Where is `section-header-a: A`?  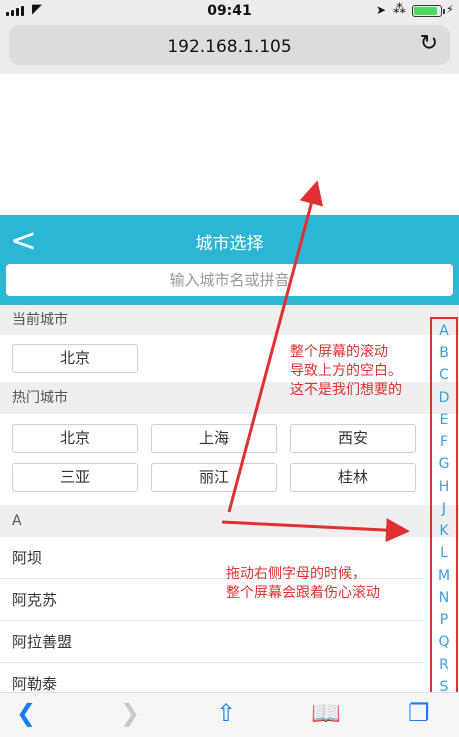 section-header-a: A is located at coordinates (229, 521).